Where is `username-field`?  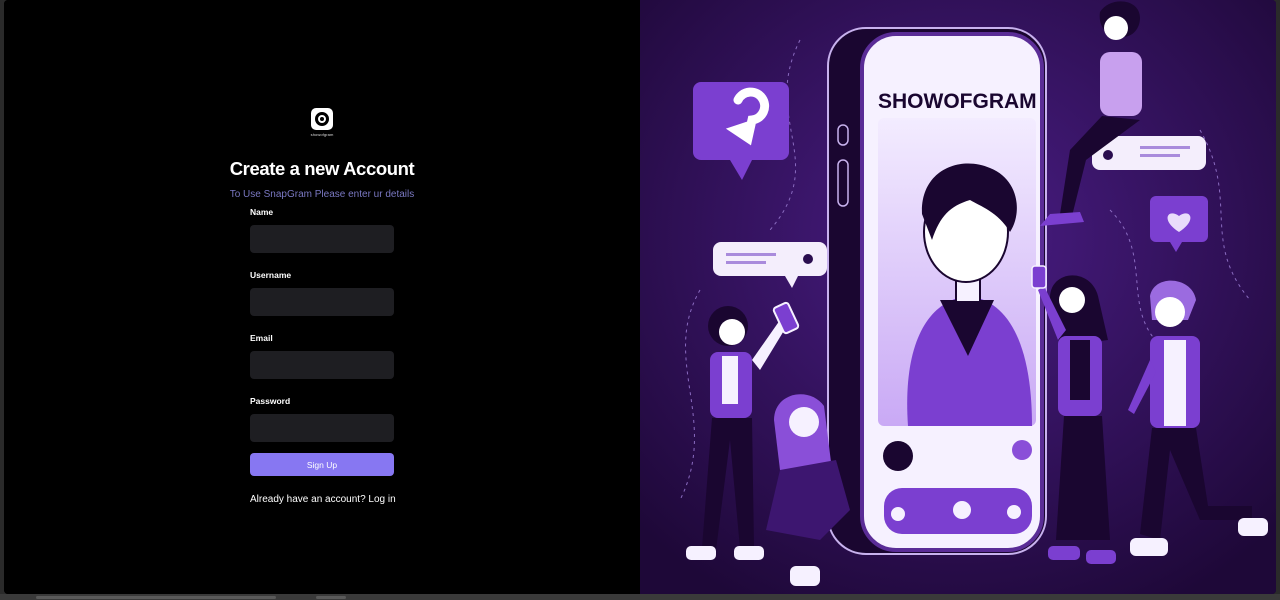
username-field is located at coordinates (322, 302).